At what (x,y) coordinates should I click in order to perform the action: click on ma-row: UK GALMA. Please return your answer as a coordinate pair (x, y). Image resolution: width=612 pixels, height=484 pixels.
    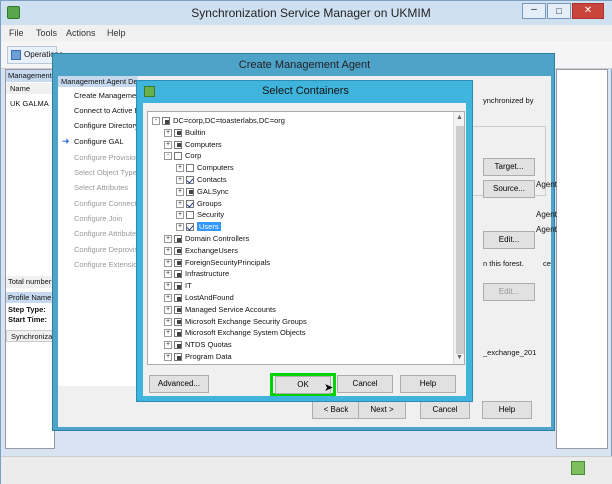
    Looking at the image, I should click on (29, 103).